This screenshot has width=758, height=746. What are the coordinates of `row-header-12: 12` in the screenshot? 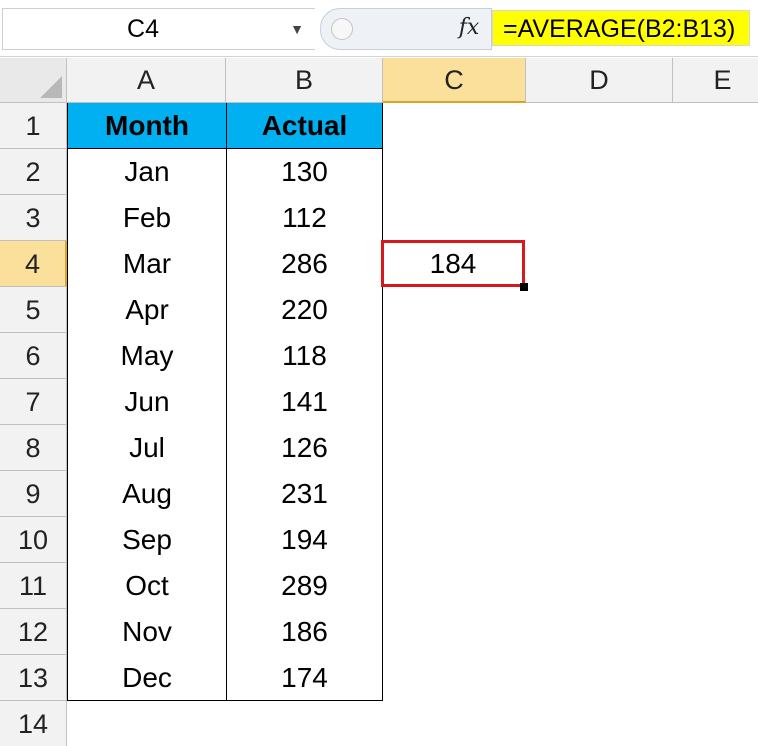 It's located at (33, 632).